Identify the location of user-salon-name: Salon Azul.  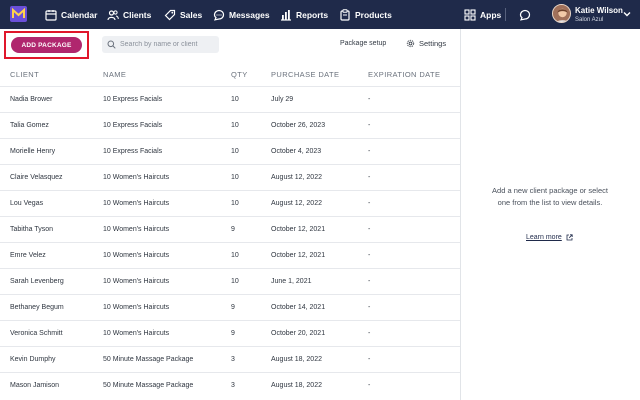
(589, 20).